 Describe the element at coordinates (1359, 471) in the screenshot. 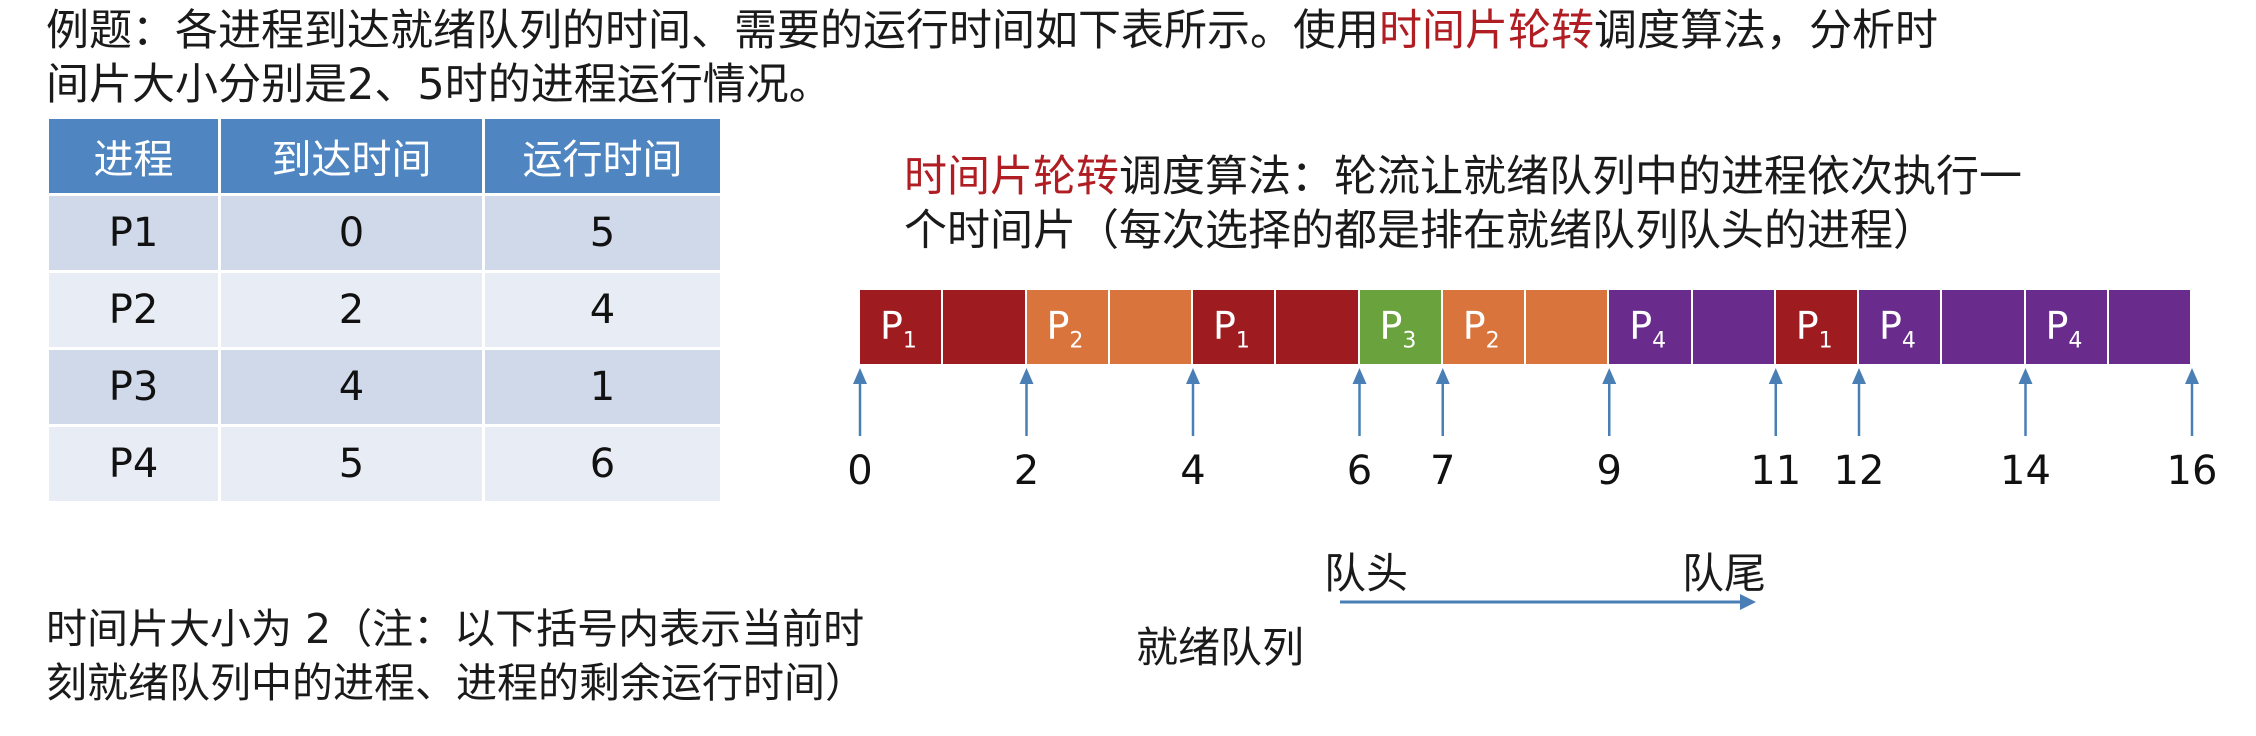

I see `time-tick-label: 6` at that location.